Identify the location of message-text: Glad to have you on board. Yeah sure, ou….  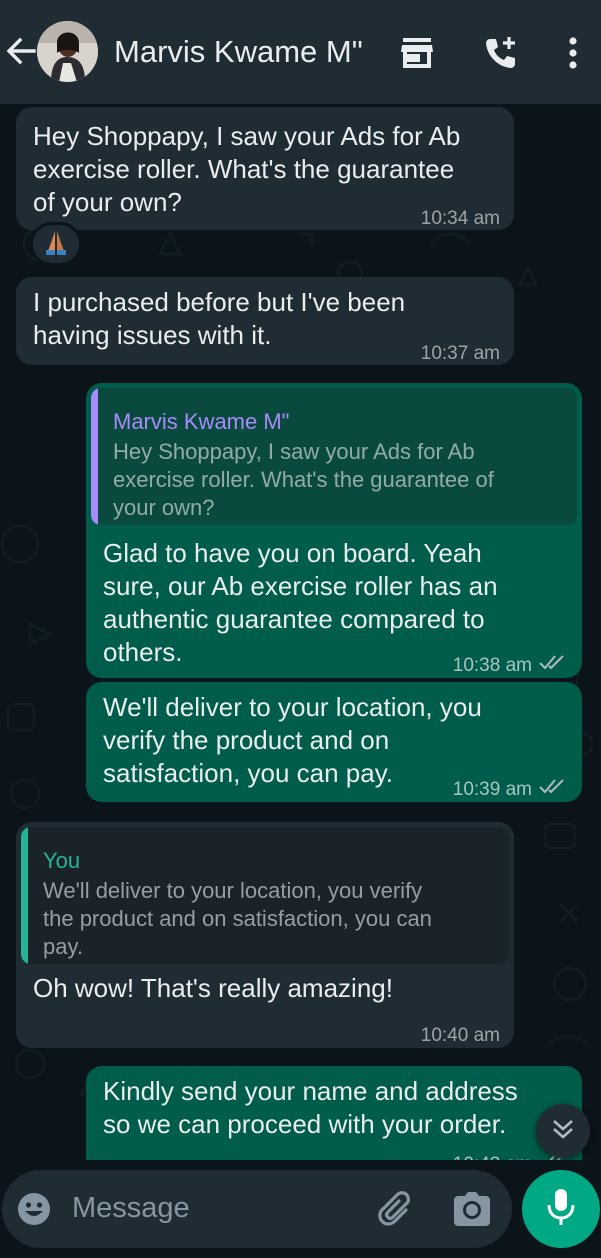
(300, 603).